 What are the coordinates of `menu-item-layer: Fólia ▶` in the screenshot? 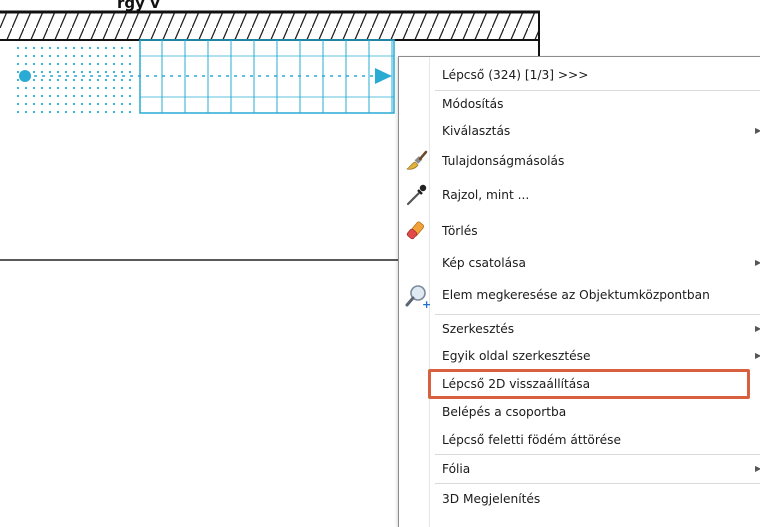 It's located at (579, 469).